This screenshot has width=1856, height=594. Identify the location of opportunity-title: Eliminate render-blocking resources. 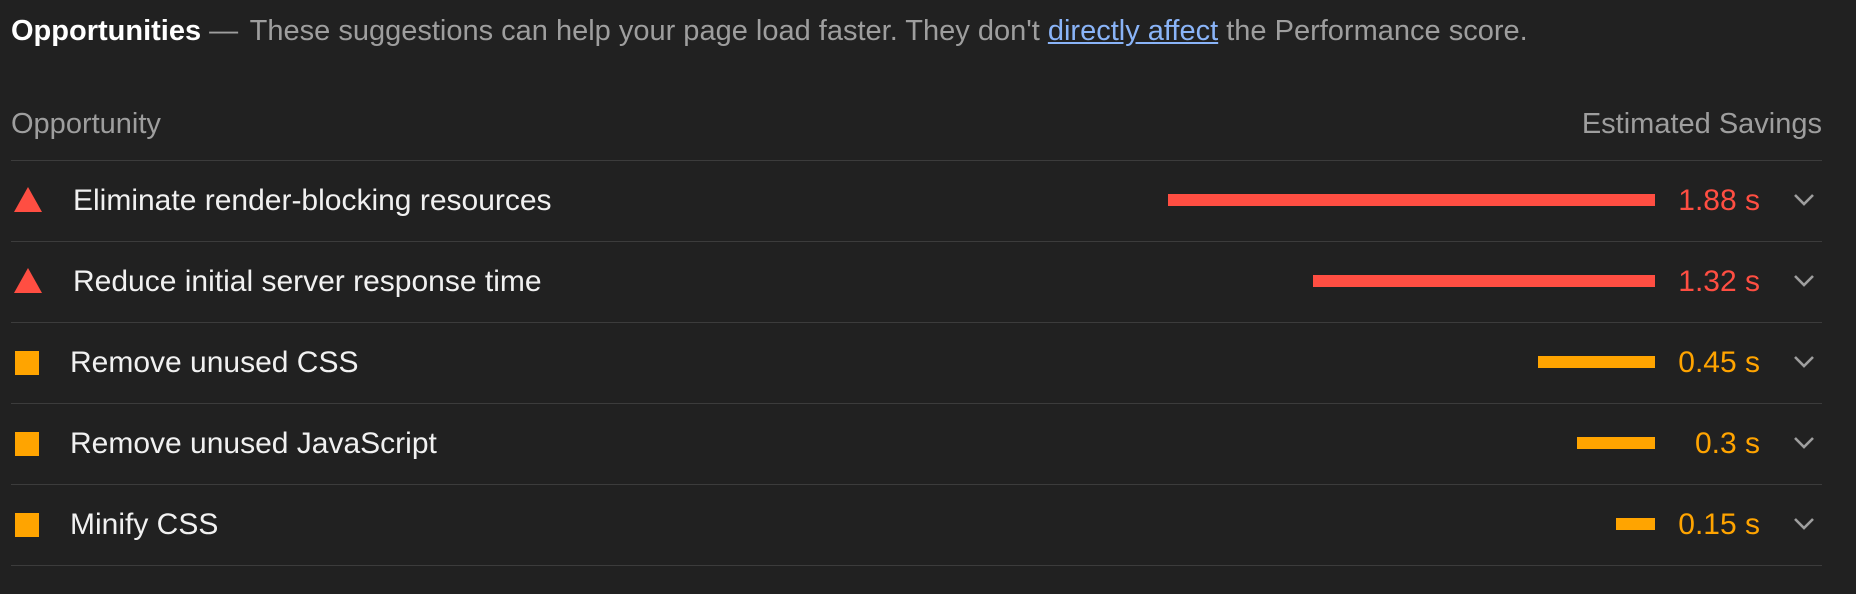
(312, 200).